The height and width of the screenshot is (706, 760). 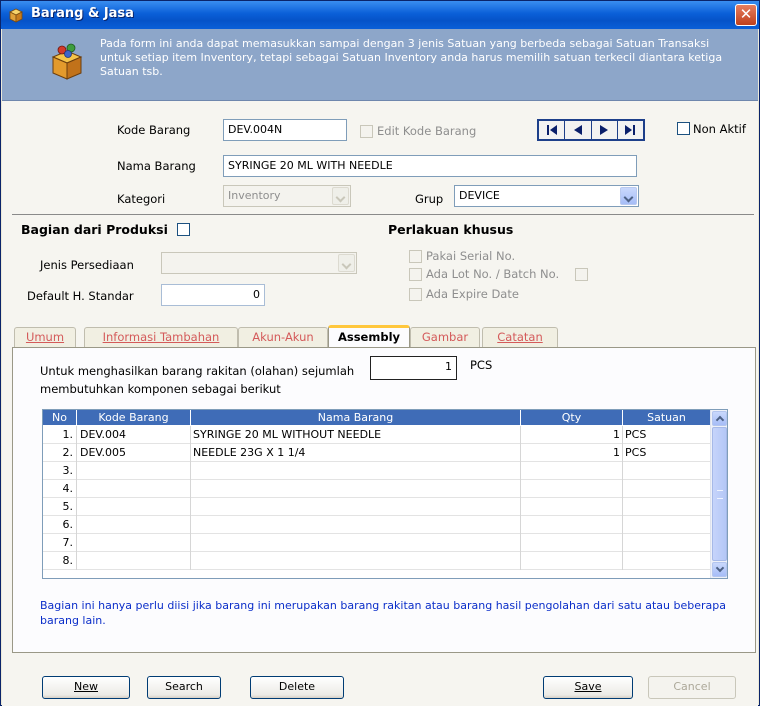 What do you see at coordinates (141, 199) in the screenshot?
I see `kategori-label: Kategori` at bounding box center [141, 199].